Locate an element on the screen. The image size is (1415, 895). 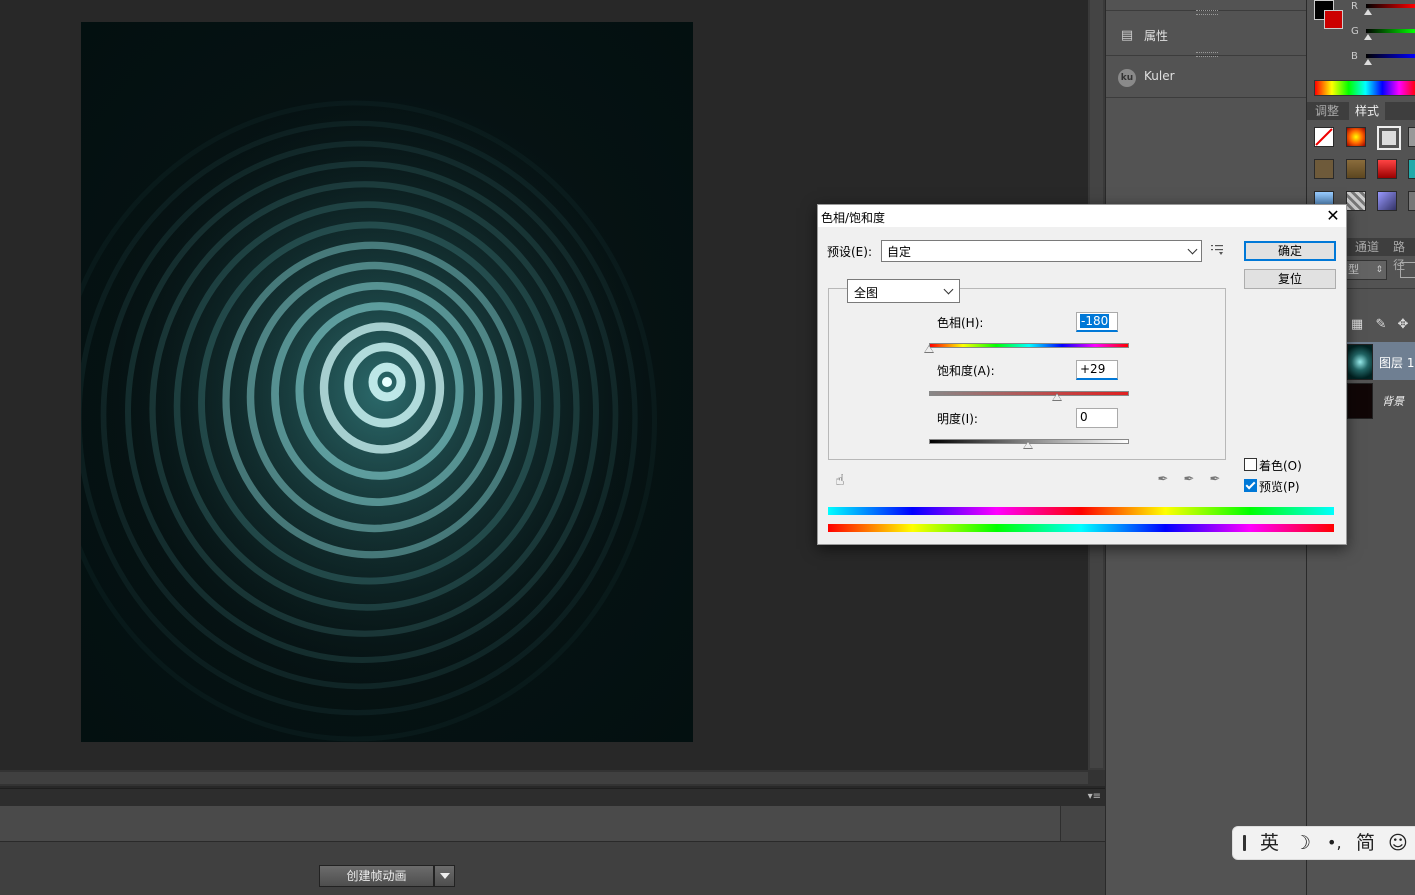
lock-paint-icon: ✎ is located at coordinates (1381, 325).